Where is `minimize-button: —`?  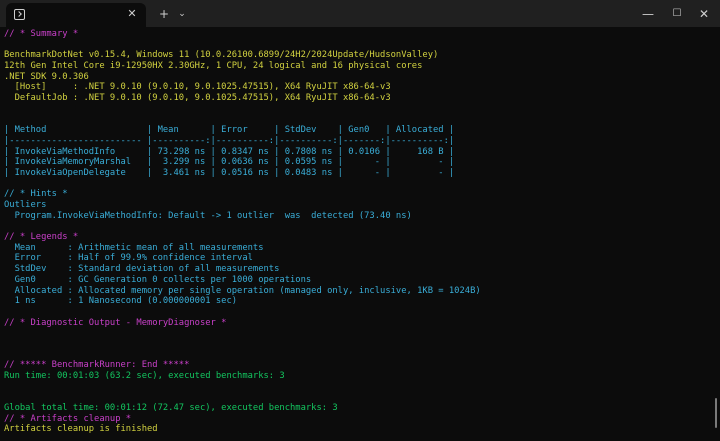
minimize-button: — is located at coordinates (648, 14).